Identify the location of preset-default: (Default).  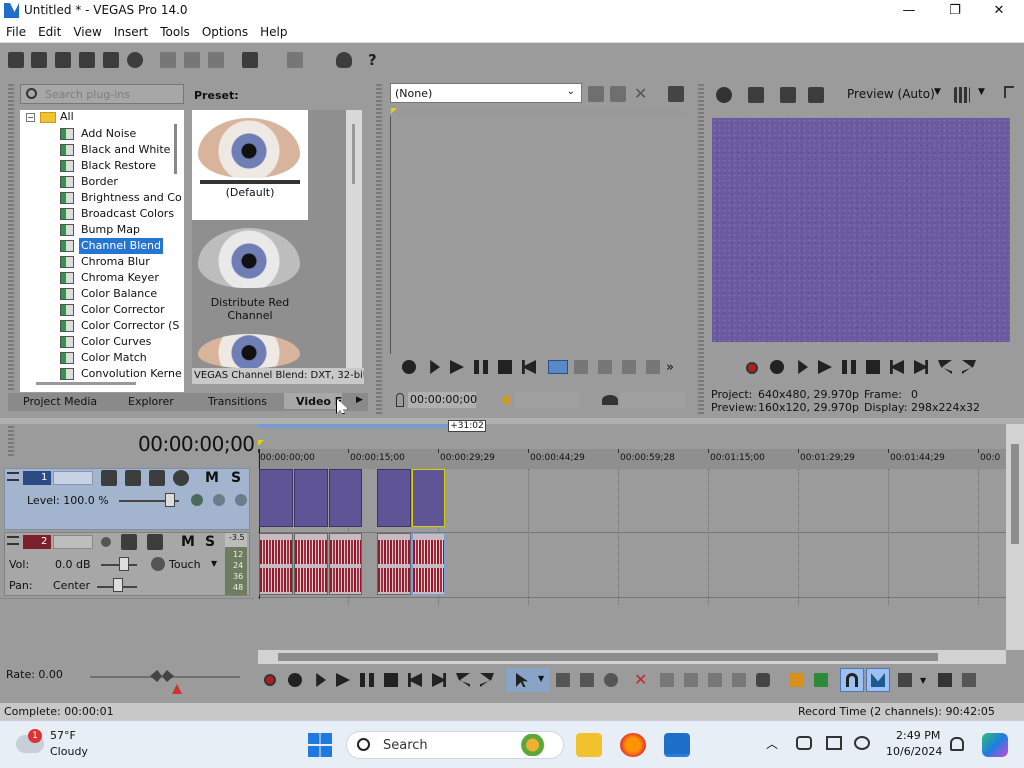
(250, 165).